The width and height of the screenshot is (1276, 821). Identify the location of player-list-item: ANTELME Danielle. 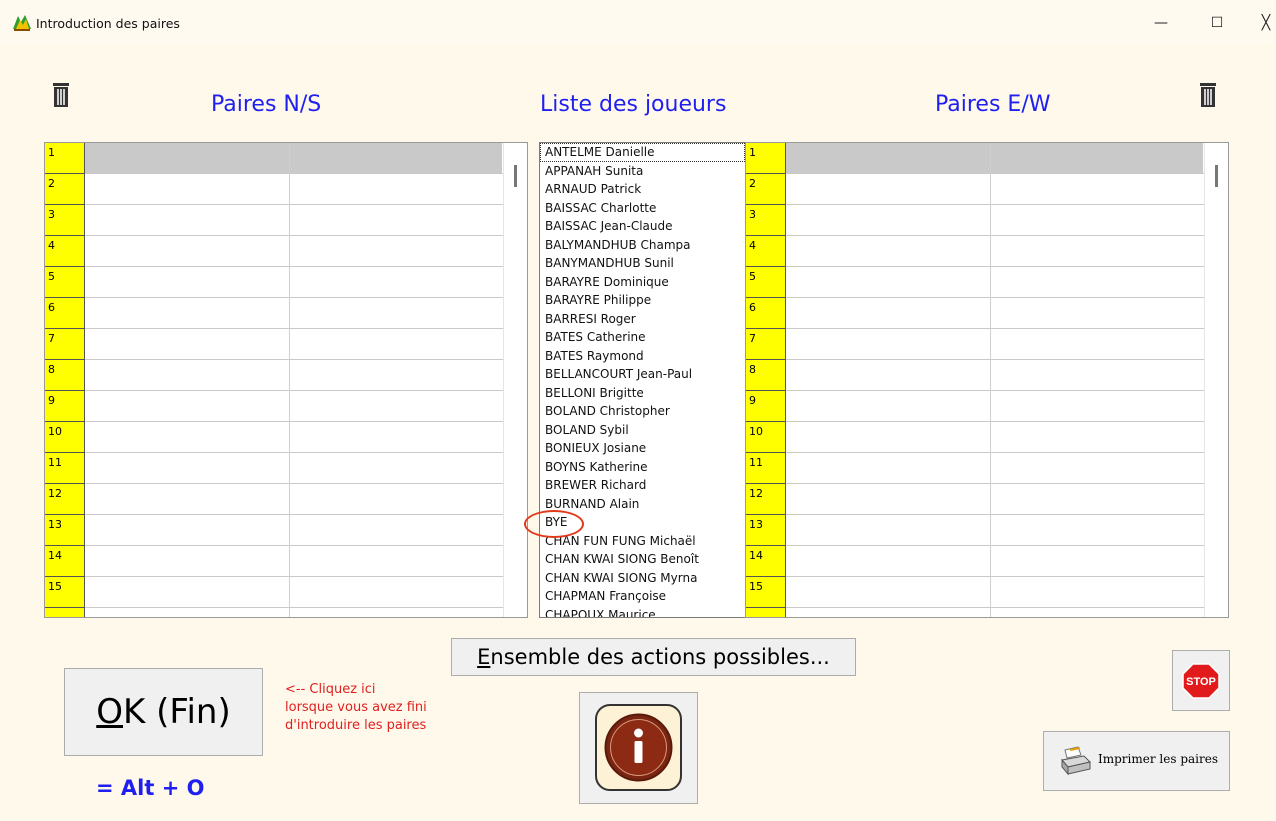
(642, 152).